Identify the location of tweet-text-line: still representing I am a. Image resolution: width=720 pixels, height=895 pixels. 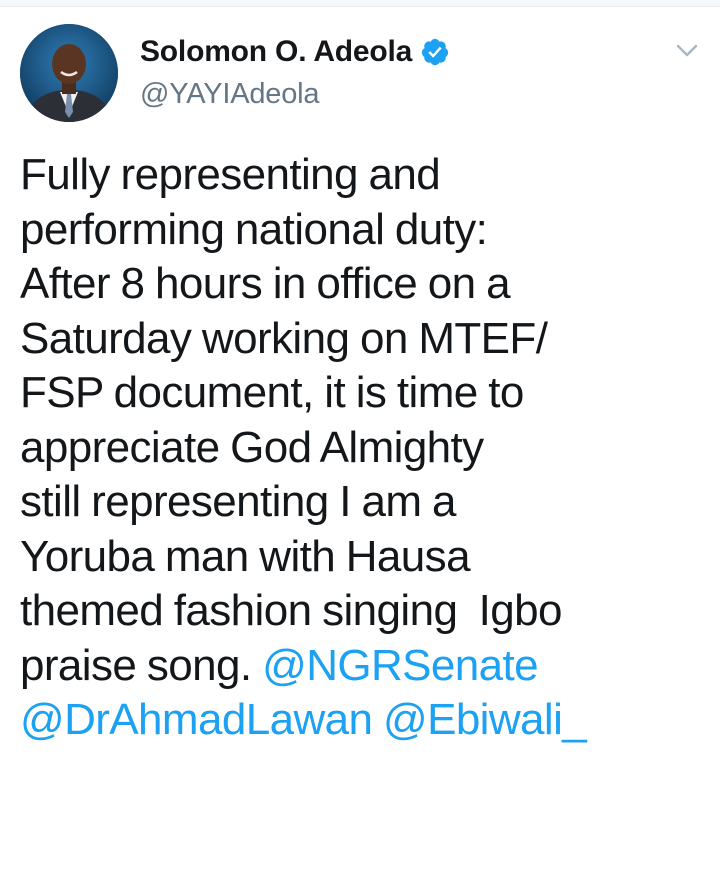
(238, 501).